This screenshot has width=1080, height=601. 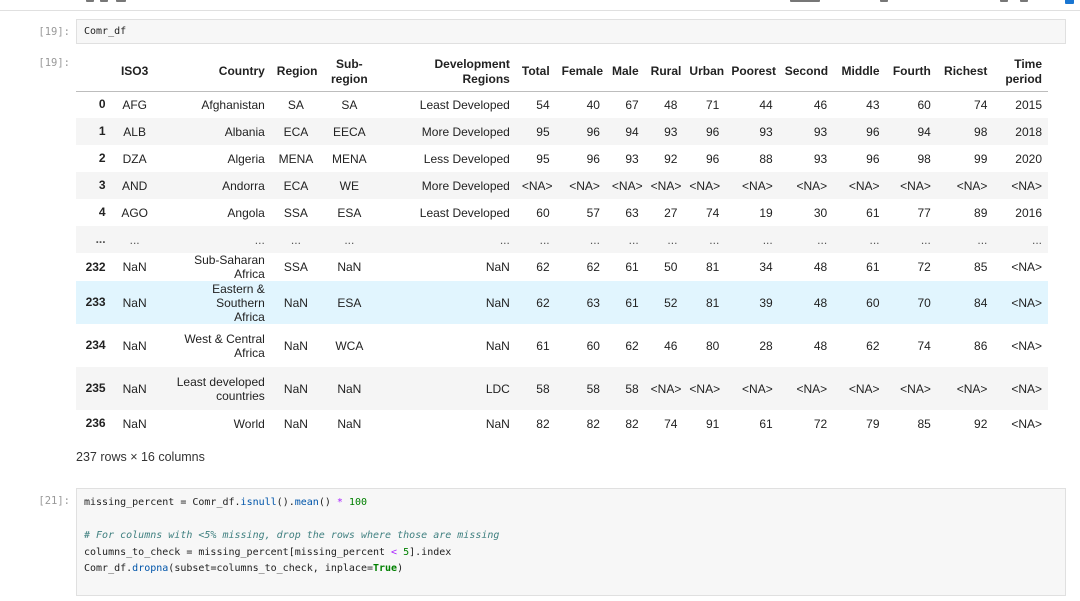 What do you see at coordinates (543, 131) in the screenshot?
I see `table-cell: 95` at bounding box center [543, 131].